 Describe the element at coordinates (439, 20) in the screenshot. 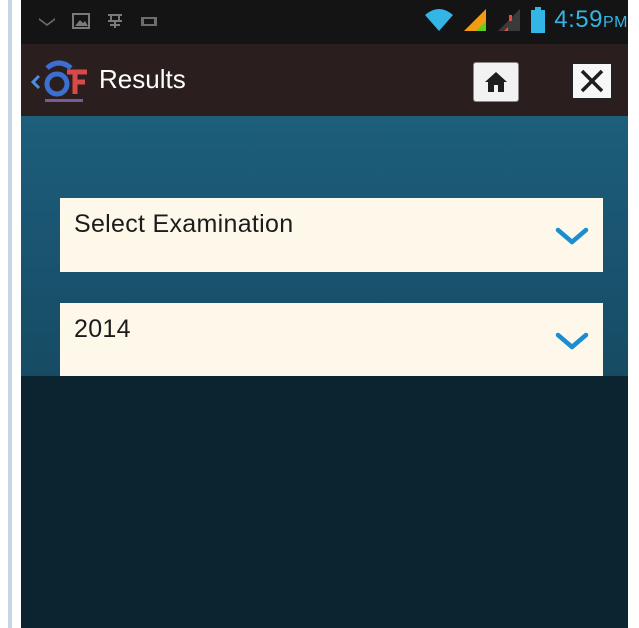

I see `wifi-icon` at that location.